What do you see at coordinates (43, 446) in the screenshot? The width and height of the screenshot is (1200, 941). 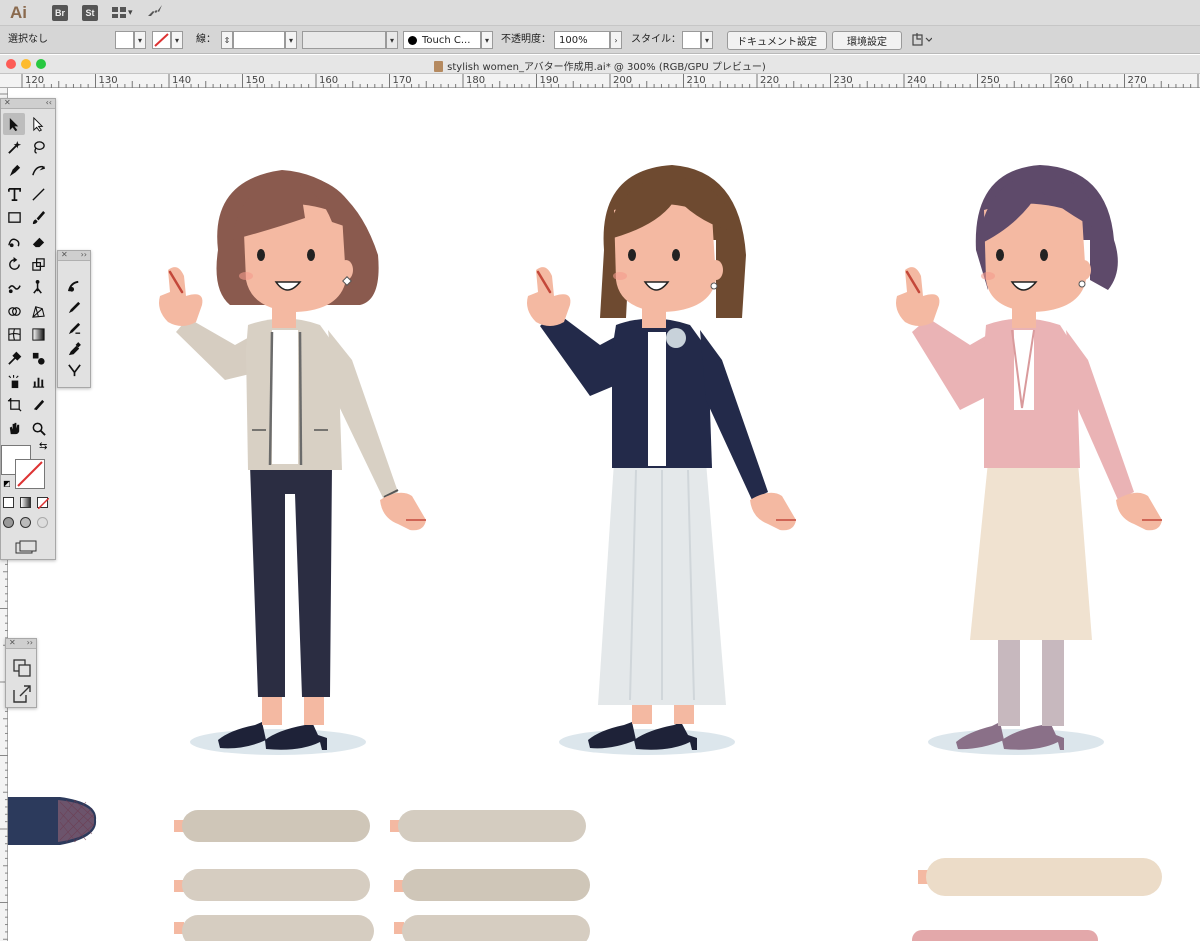 I see `swap-fill-stroke-icon: ⇆` at bounding box center [43, 446].